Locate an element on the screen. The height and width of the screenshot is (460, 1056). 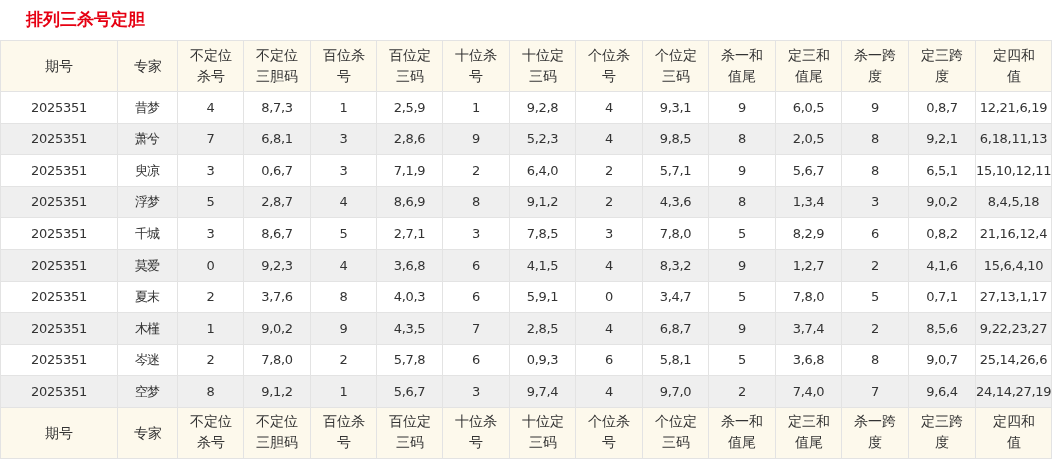
table-cell: 9,7,4 is located at coordinates (542, 391).